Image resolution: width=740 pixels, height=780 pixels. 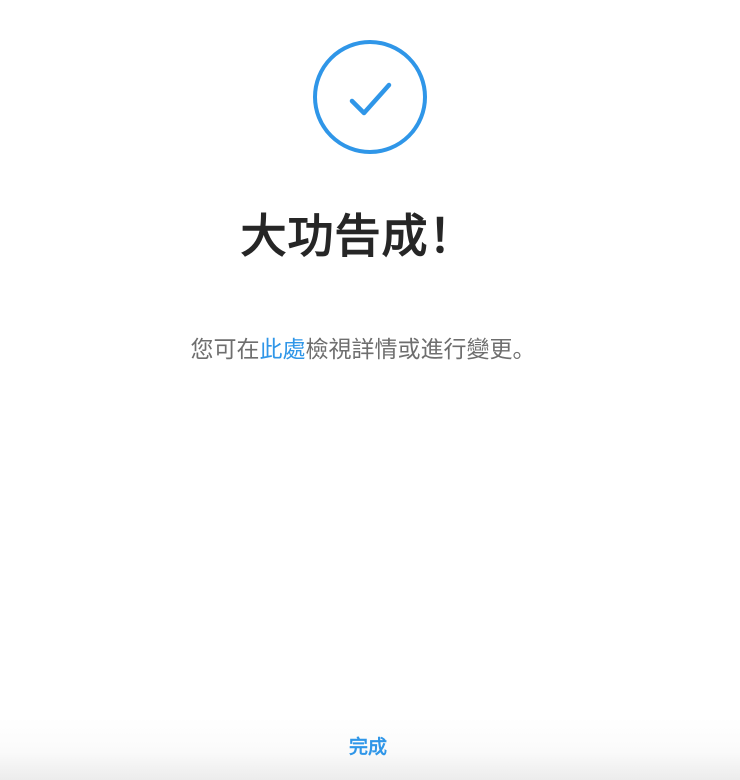 What do you see at coordinates (225, 350) in the screenshot?
I see `message-text-before: 您可在` at bounding box center [225, 350].